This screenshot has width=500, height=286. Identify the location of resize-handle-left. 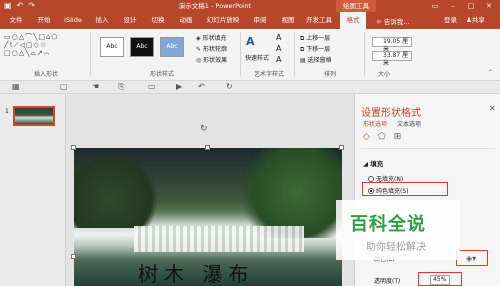
(73, 256).